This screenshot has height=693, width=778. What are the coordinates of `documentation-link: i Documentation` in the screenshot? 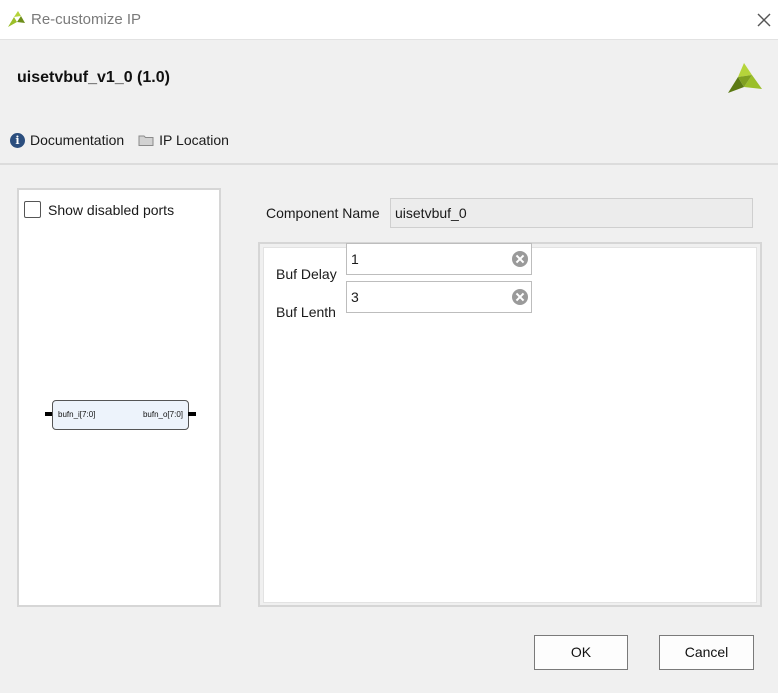 It's located at (67, 140).